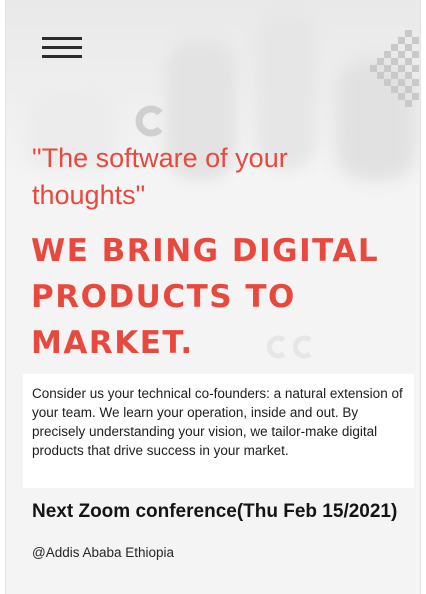 The image size is (426, 594). What do you see at coordinates (160, 176) in the screenshot?
I see `hero-tagline: "The software of your thoughts"` at bounding box center [160, 176].